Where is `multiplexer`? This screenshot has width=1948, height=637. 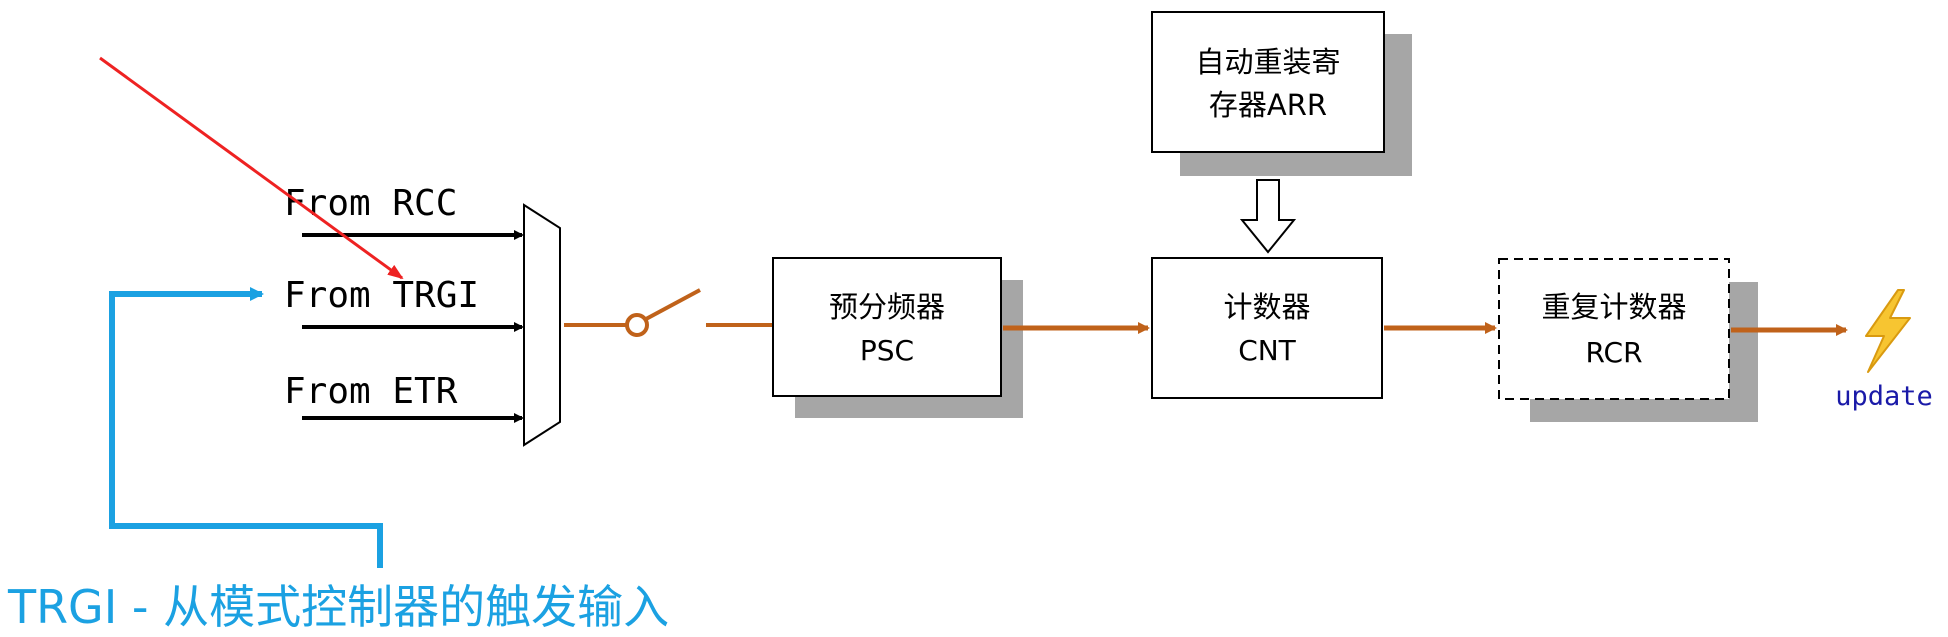 multiplexer is located at coordinates (542, 325).